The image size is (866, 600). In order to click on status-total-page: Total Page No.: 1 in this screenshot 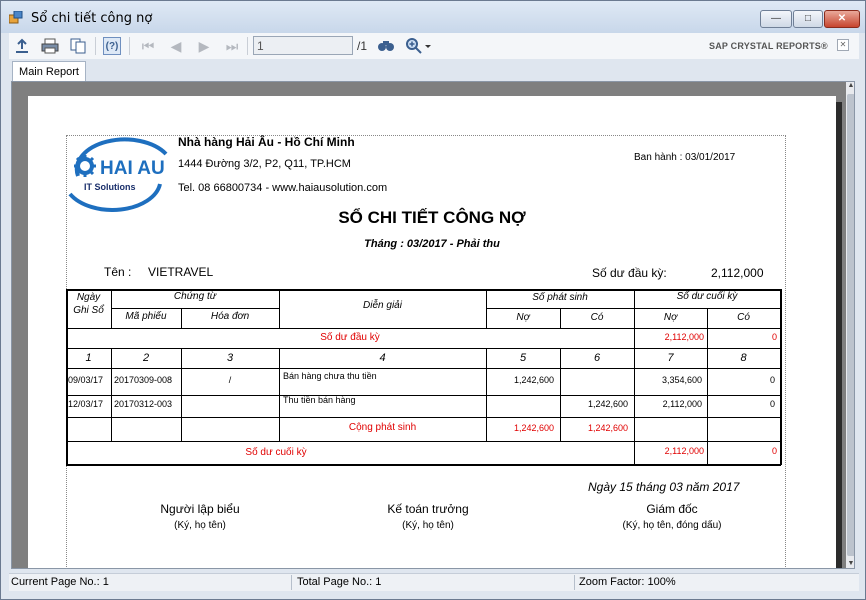, I will do `click(339, 582)`.